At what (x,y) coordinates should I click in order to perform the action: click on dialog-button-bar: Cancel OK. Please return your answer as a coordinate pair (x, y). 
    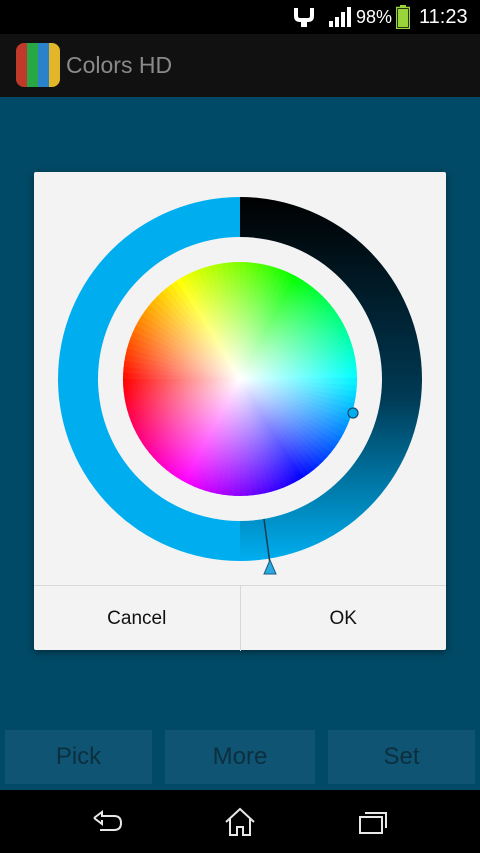
    Looking at the image, I should click on (240, 618).